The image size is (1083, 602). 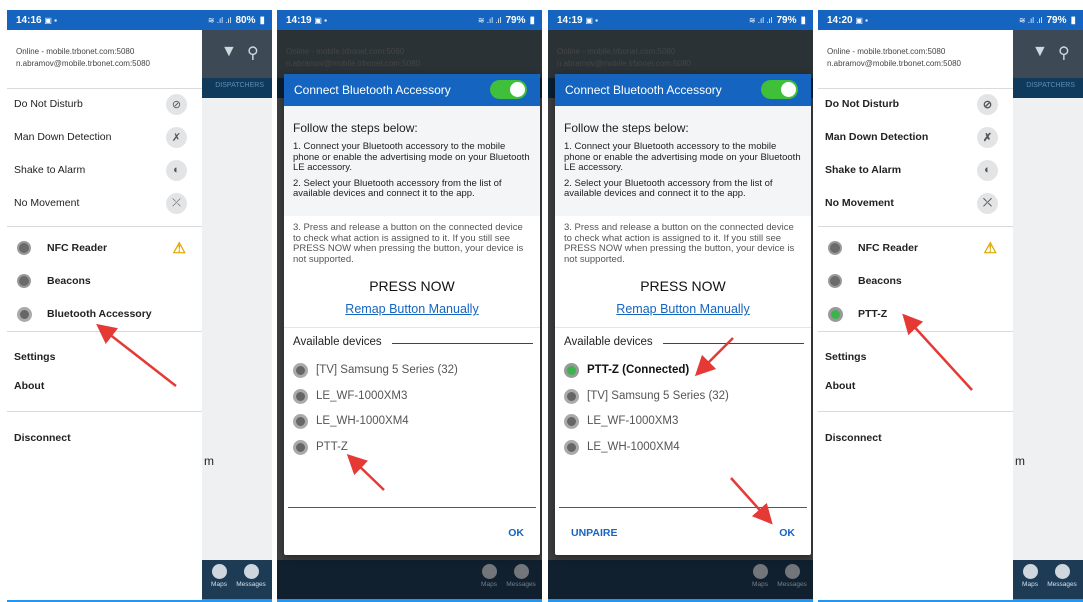 I want to click on drawer-item-label: PTT-Z, so click(x=873, y=314).